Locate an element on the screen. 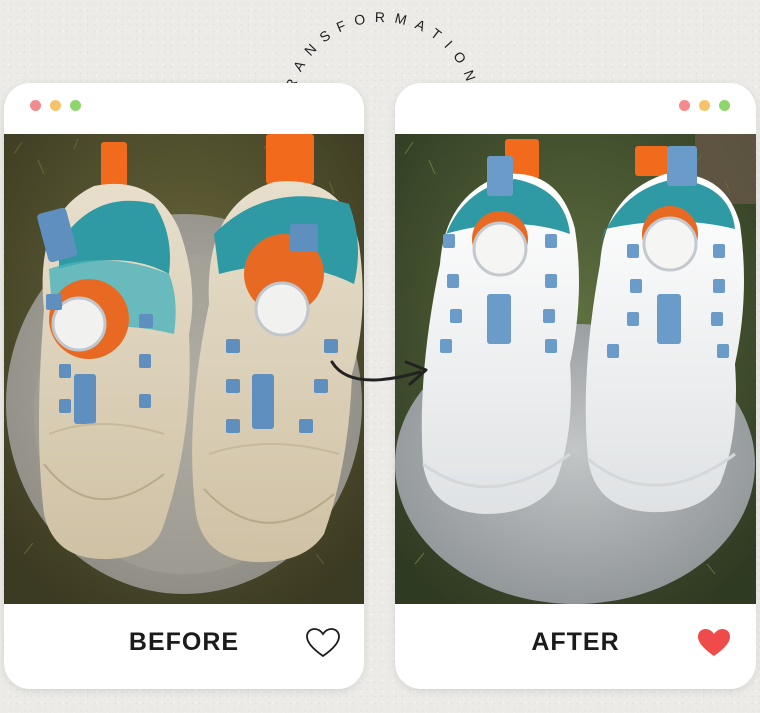 The height and width of the screenshot is (713, 760). heart-filled-icon is located at coordinates (714, 643).